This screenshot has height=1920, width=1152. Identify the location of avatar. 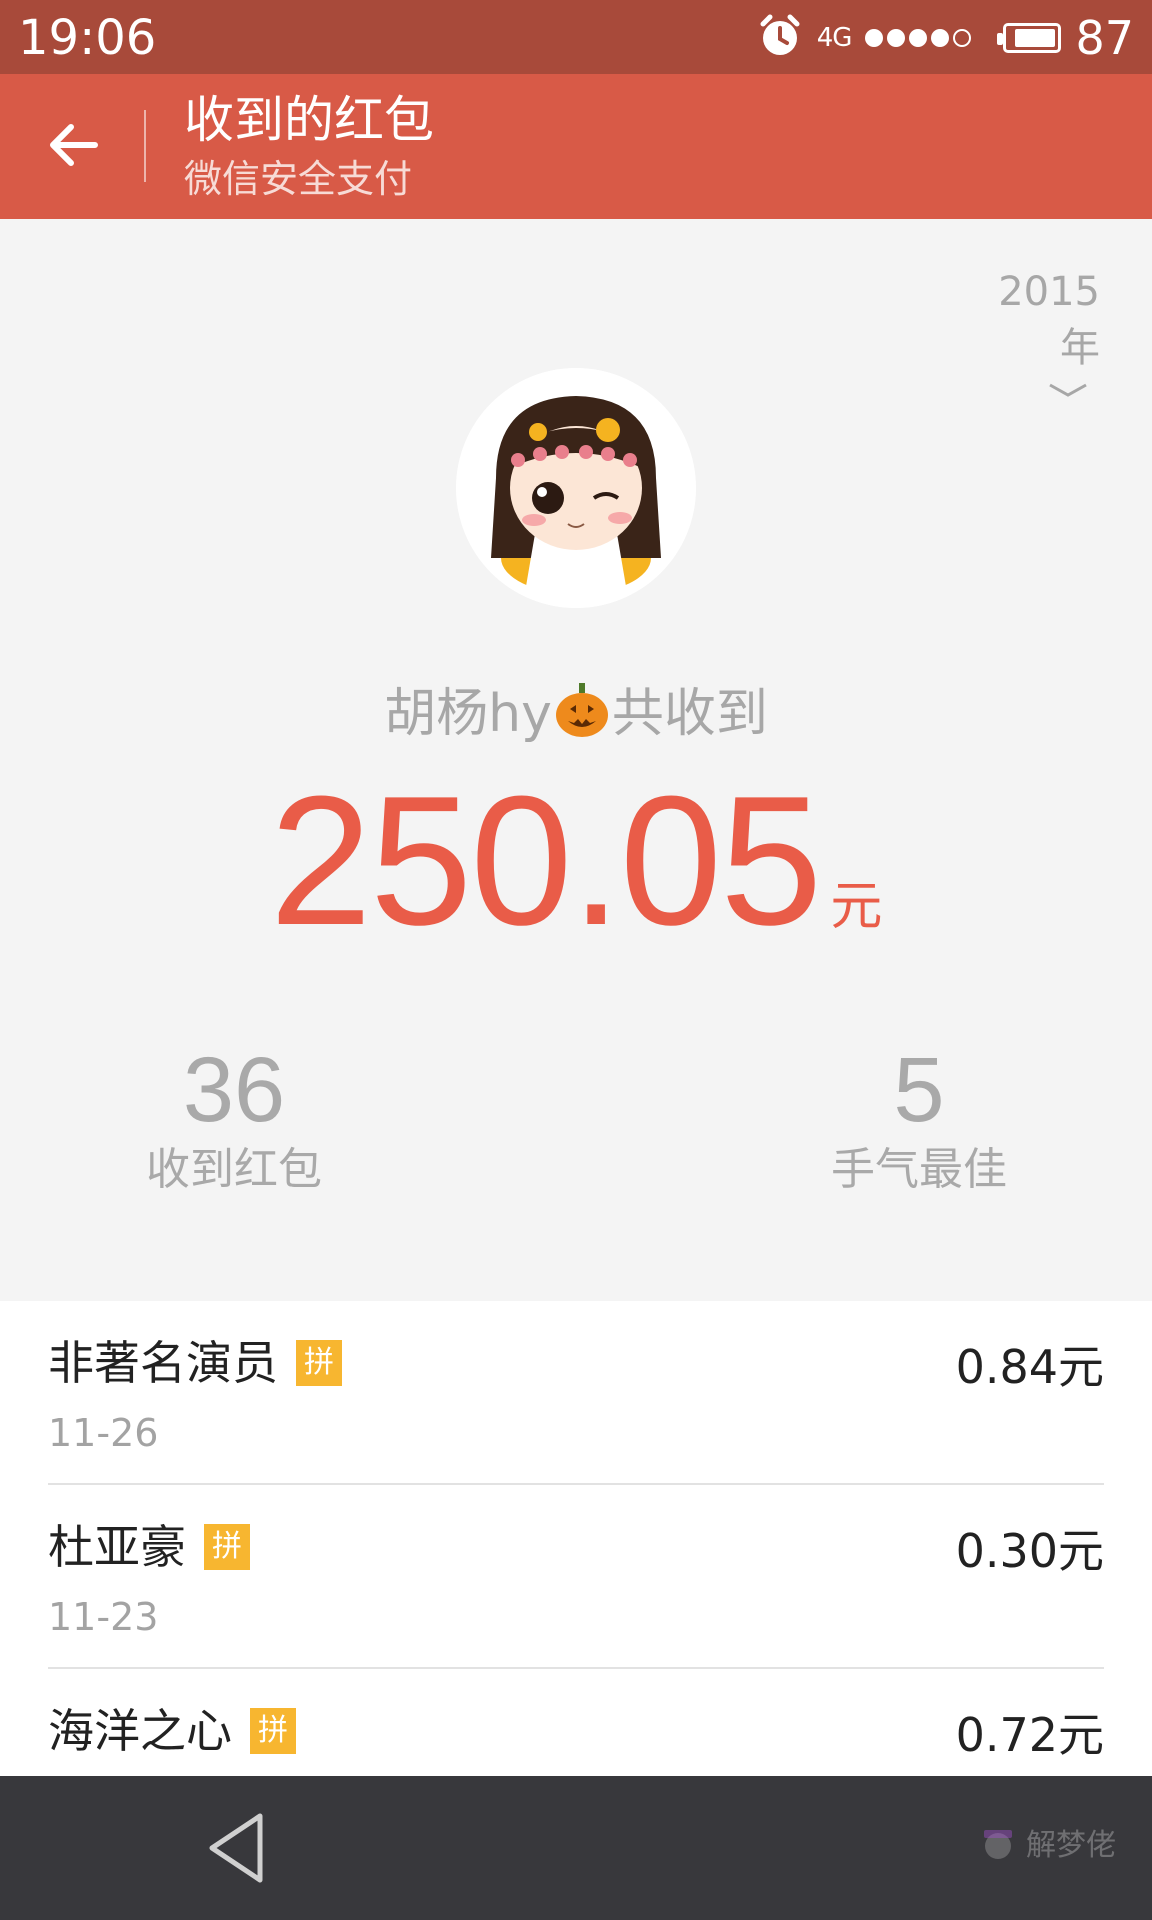
(576, 488).